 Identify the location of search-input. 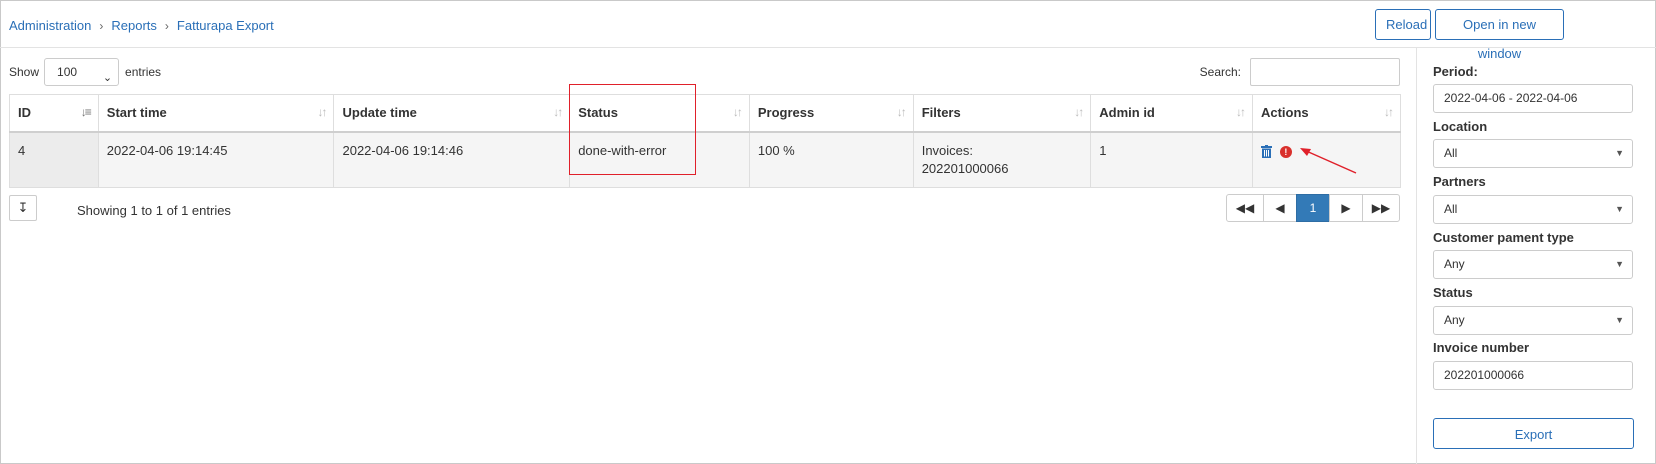
(1325, 72).